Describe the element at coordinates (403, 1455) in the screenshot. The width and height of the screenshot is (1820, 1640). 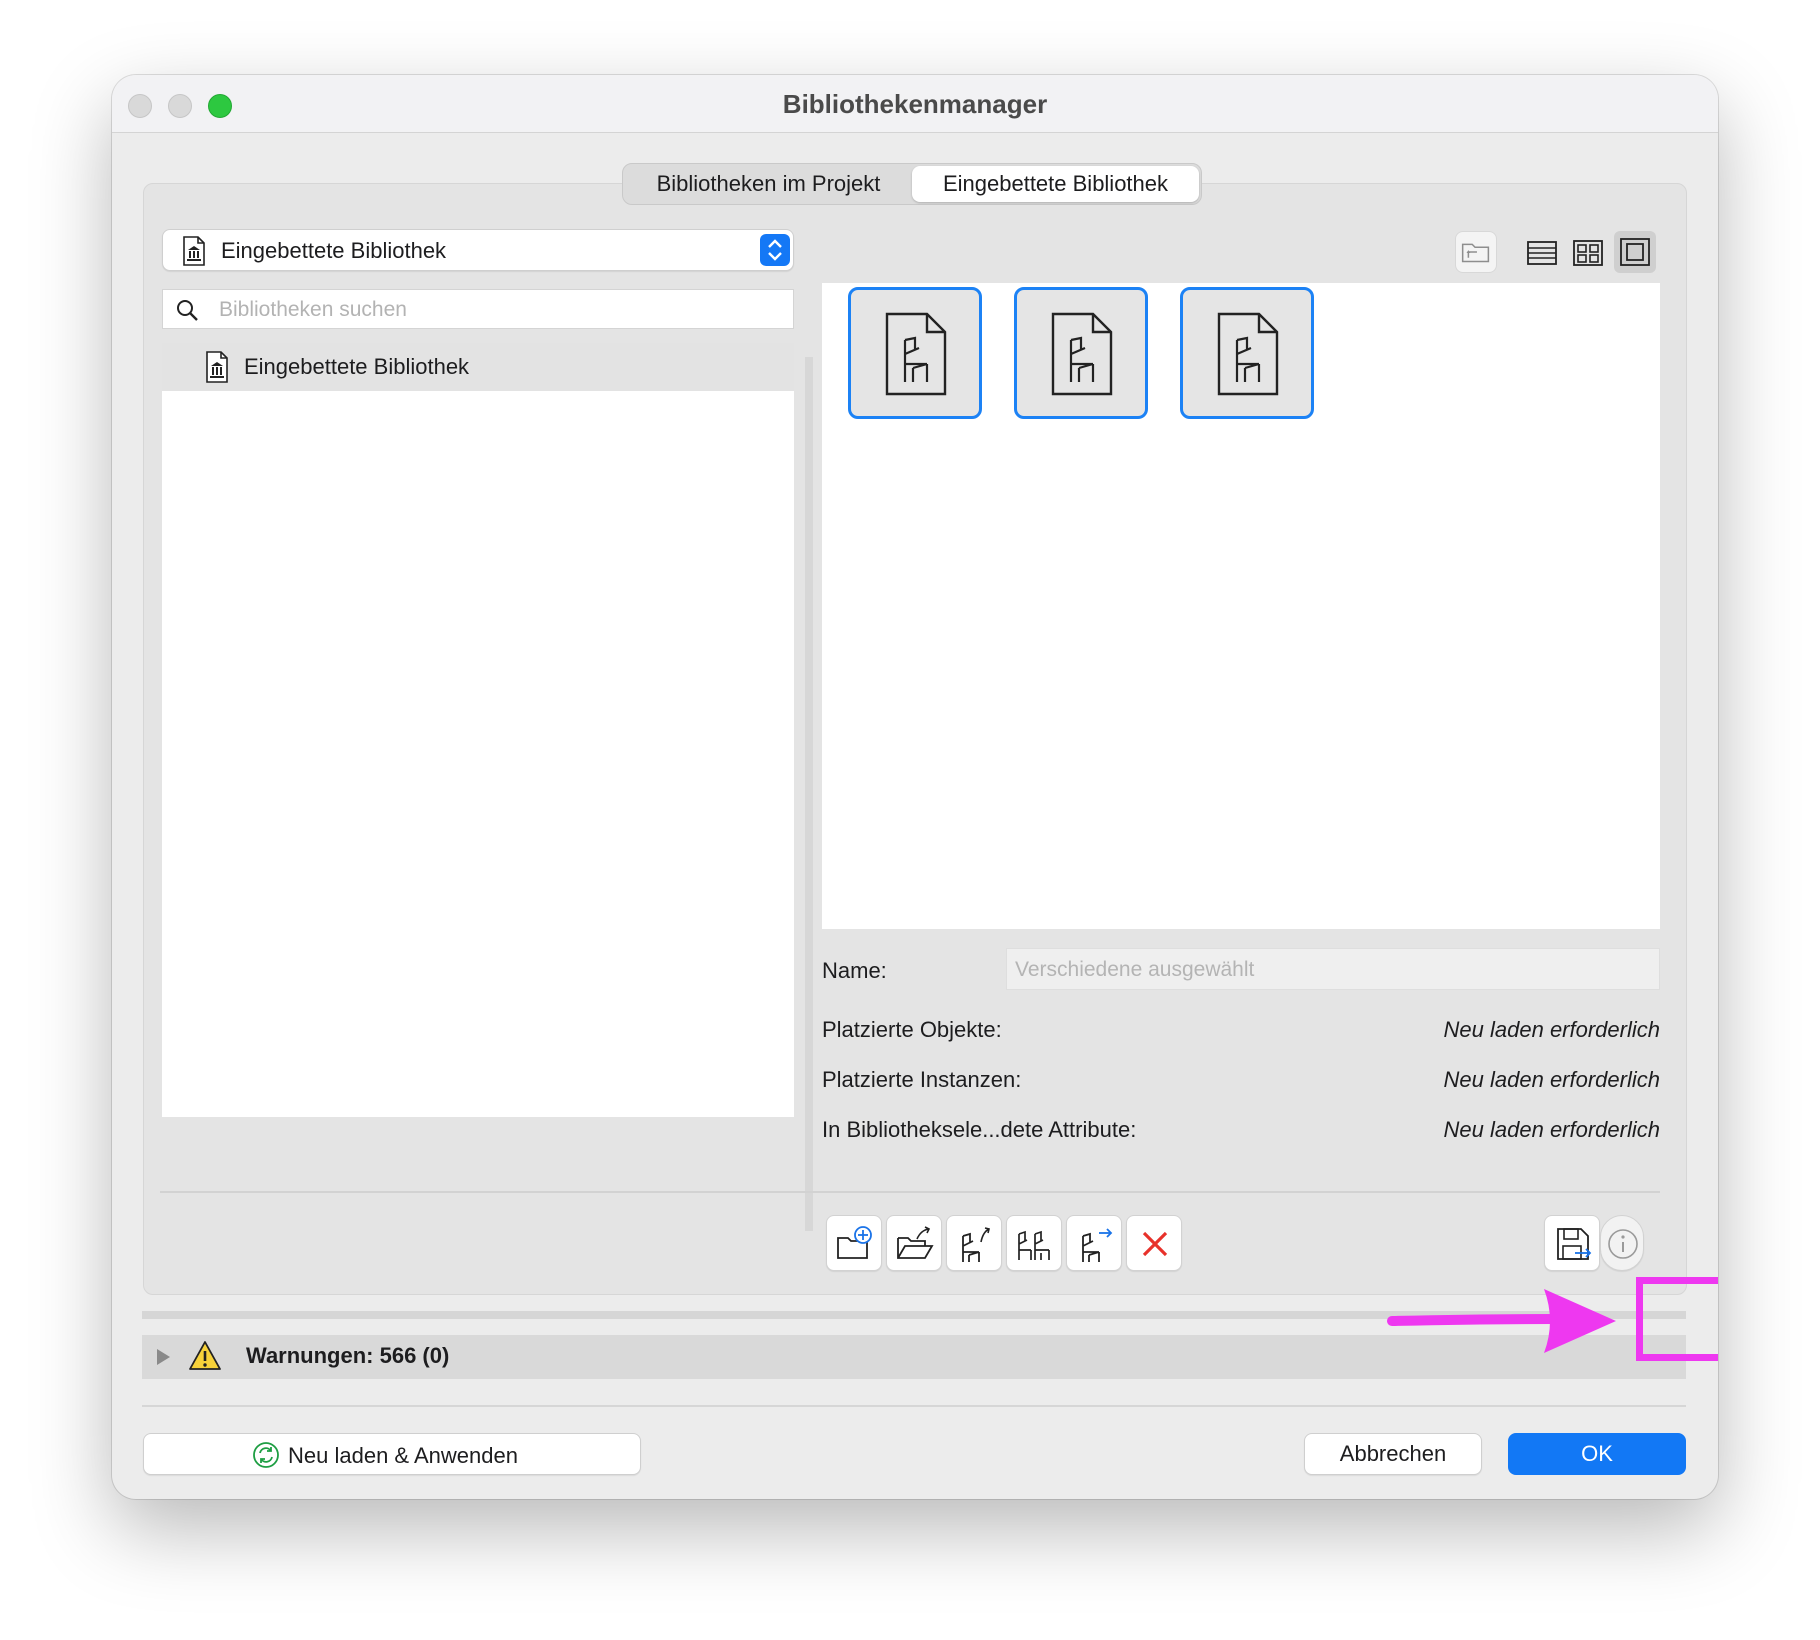
I see `reload-apply-label: Neu laden & Anwenden` at that location.